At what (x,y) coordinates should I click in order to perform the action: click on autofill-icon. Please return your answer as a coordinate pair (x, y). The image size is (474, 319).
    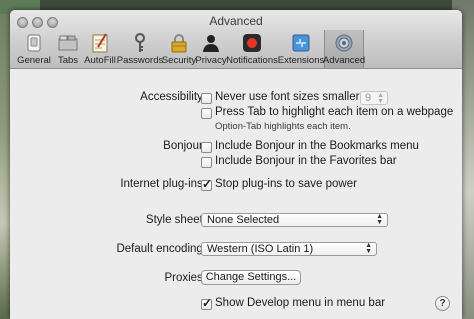
    Looking at the image, I should click on (100, 43).